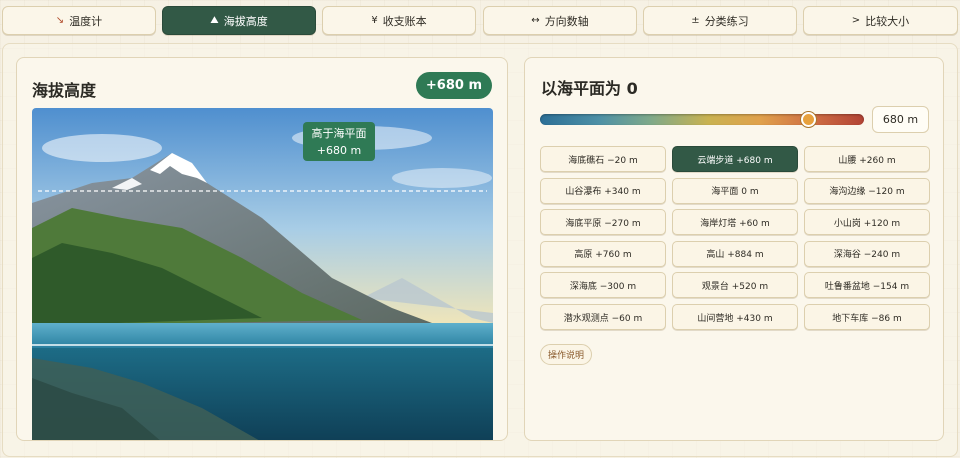 Image resolution: width=960 pixels, height=458 pixels. I want to click on tab-label: 收支账本, so click(404, 21).